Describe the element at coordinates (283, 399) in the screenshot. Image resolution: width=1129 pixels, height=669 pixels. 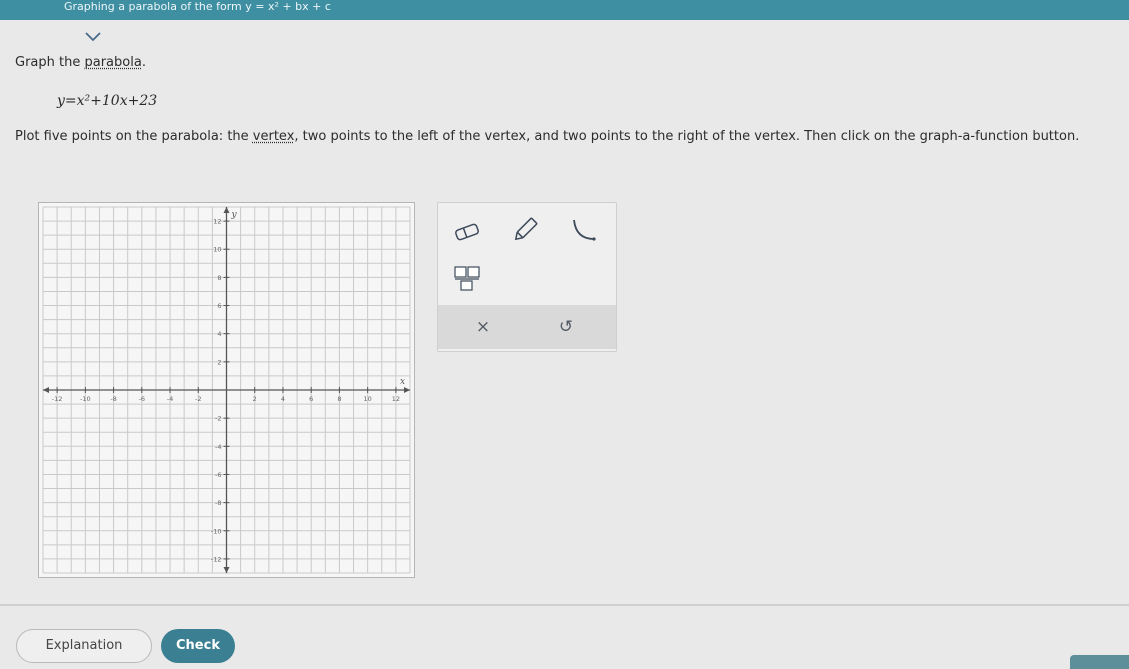
I see `x-tick-label: 4` at that location.